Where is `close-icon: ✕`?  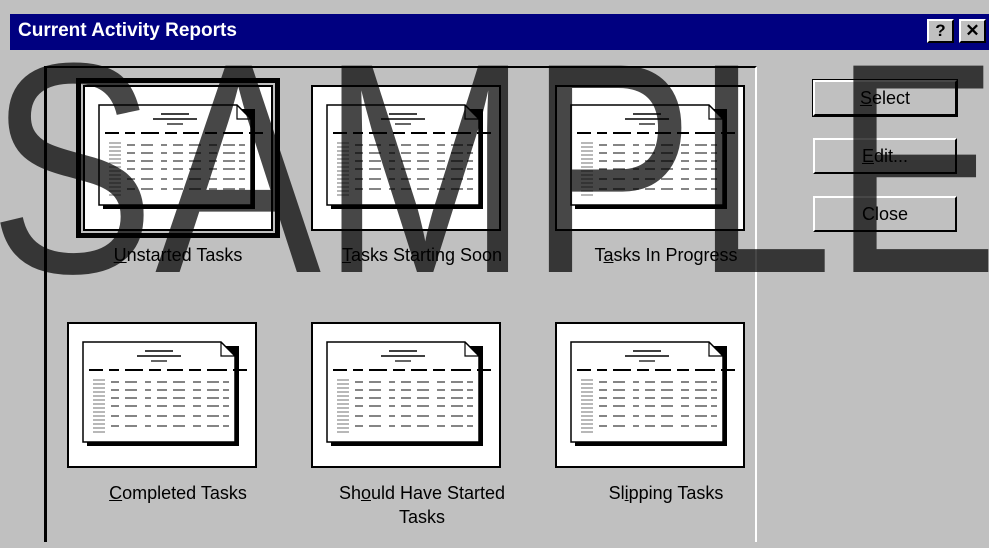 close-icon: ✕ is located at coordinates (972, 30).